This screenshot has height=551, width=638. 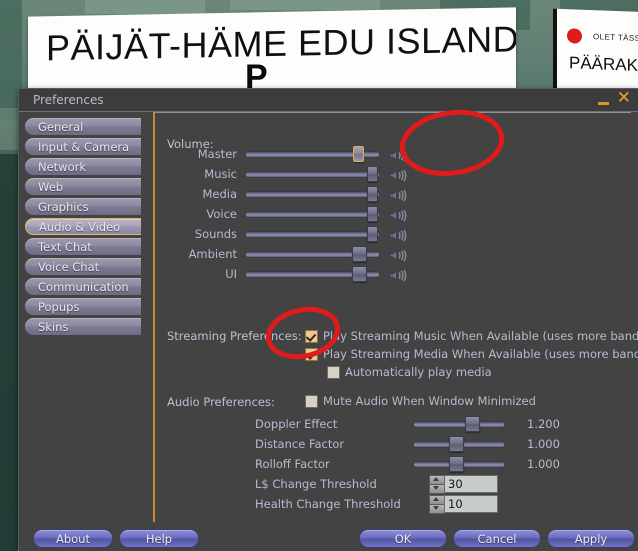 What do you see at coordinates (83, 306) in the screenshot?
I see `sidebar-item-popups: Popups` at bounding box center [83, 306].